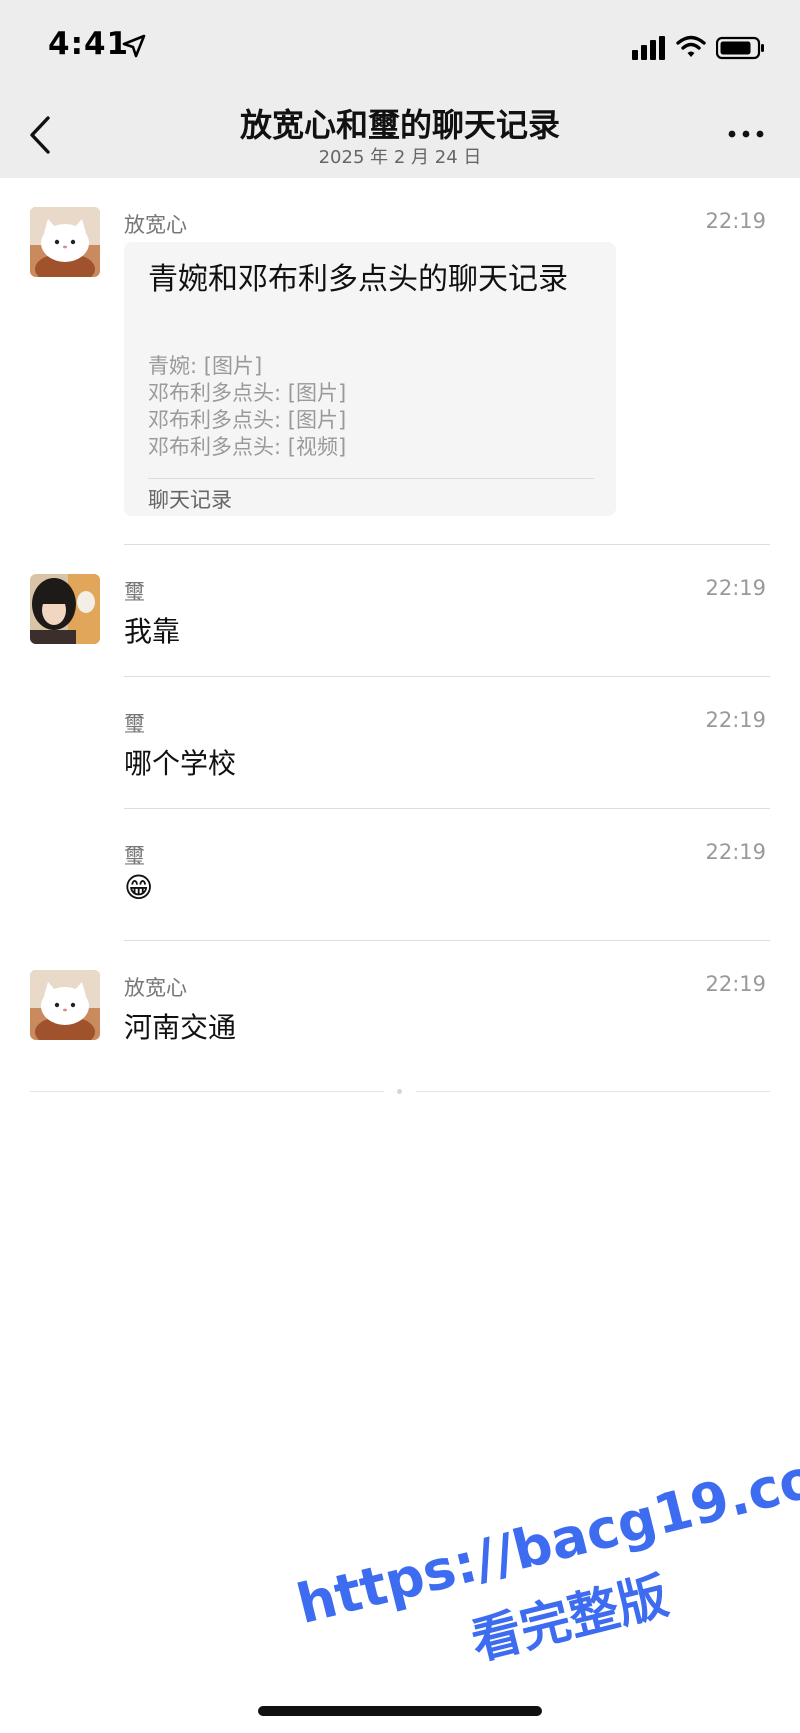  I want to click on chat-record-line: 邓布利多点头: [视频], so click(247, 447).